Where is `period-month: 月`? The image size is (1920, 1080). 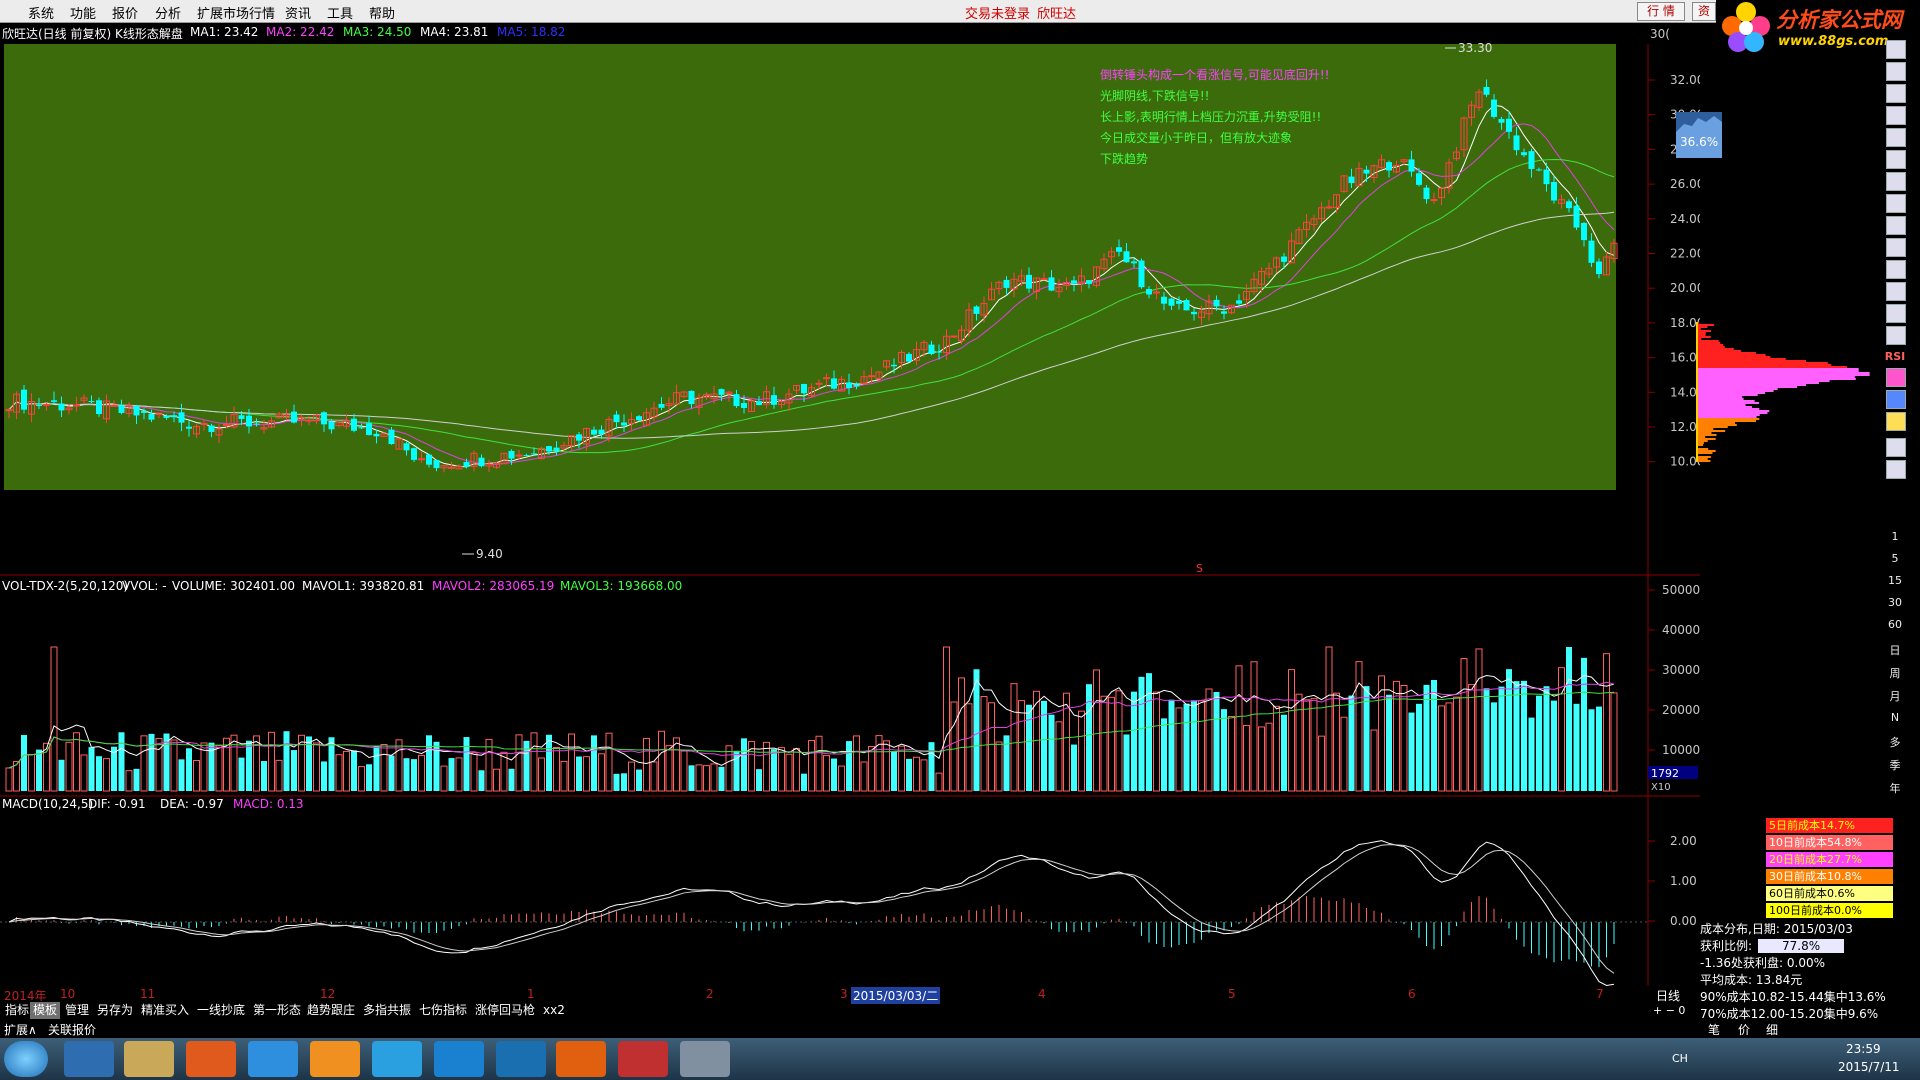
period-month: 月 is located at coordinates (1895, 696).